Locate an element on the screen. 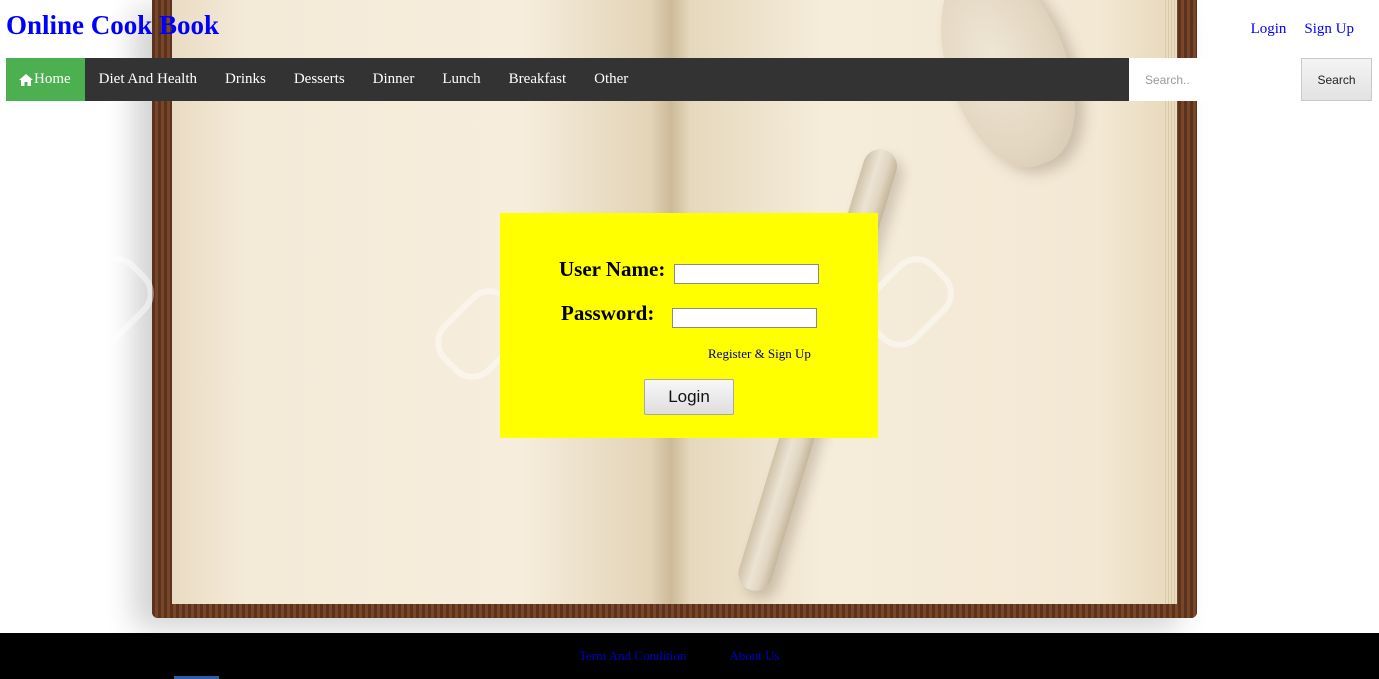  nav-item-dinner: Dinner is located at coordinates (394, 79).